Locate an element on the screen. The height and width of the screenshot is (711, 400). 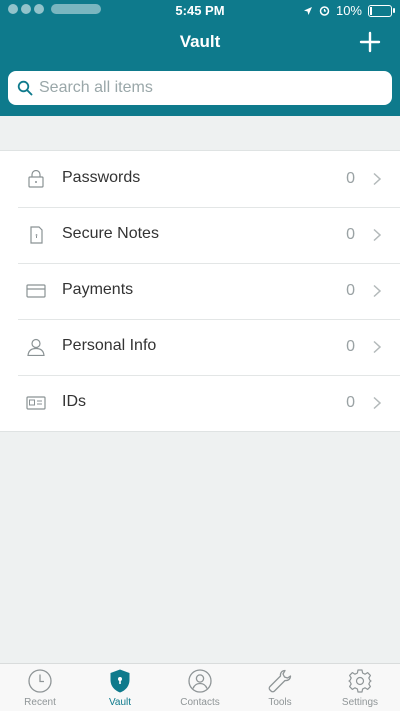
lock-icon is located at coordinates (36, 179).